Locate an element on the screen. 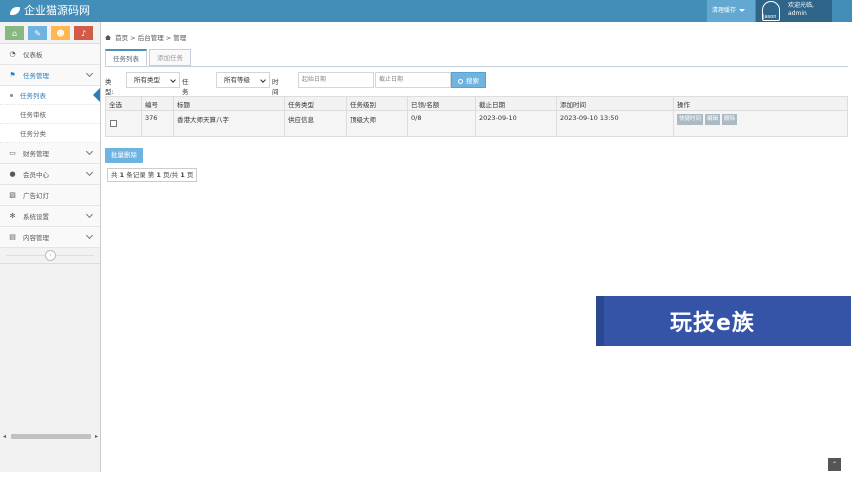 The height and width of the screenshot is (491, 852). batch-delete-button: 批量删除 is located at coordinates (124, 155).